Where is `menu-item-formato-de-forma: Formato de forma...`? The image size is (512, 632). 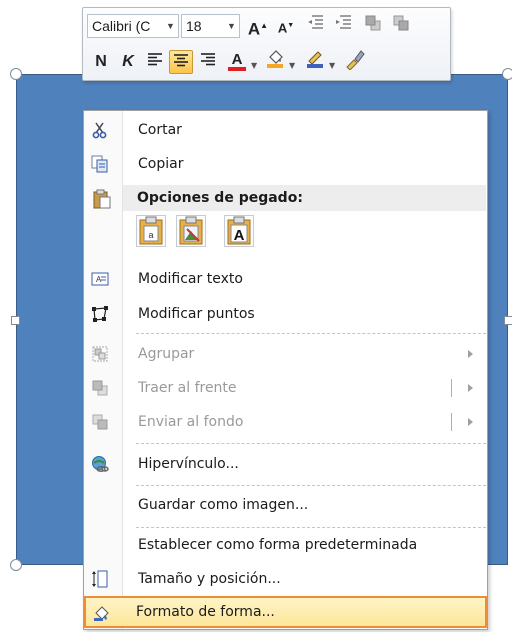 menu-item-formato-de-forma: Formato de forma... is located at coordinates (285, 612).